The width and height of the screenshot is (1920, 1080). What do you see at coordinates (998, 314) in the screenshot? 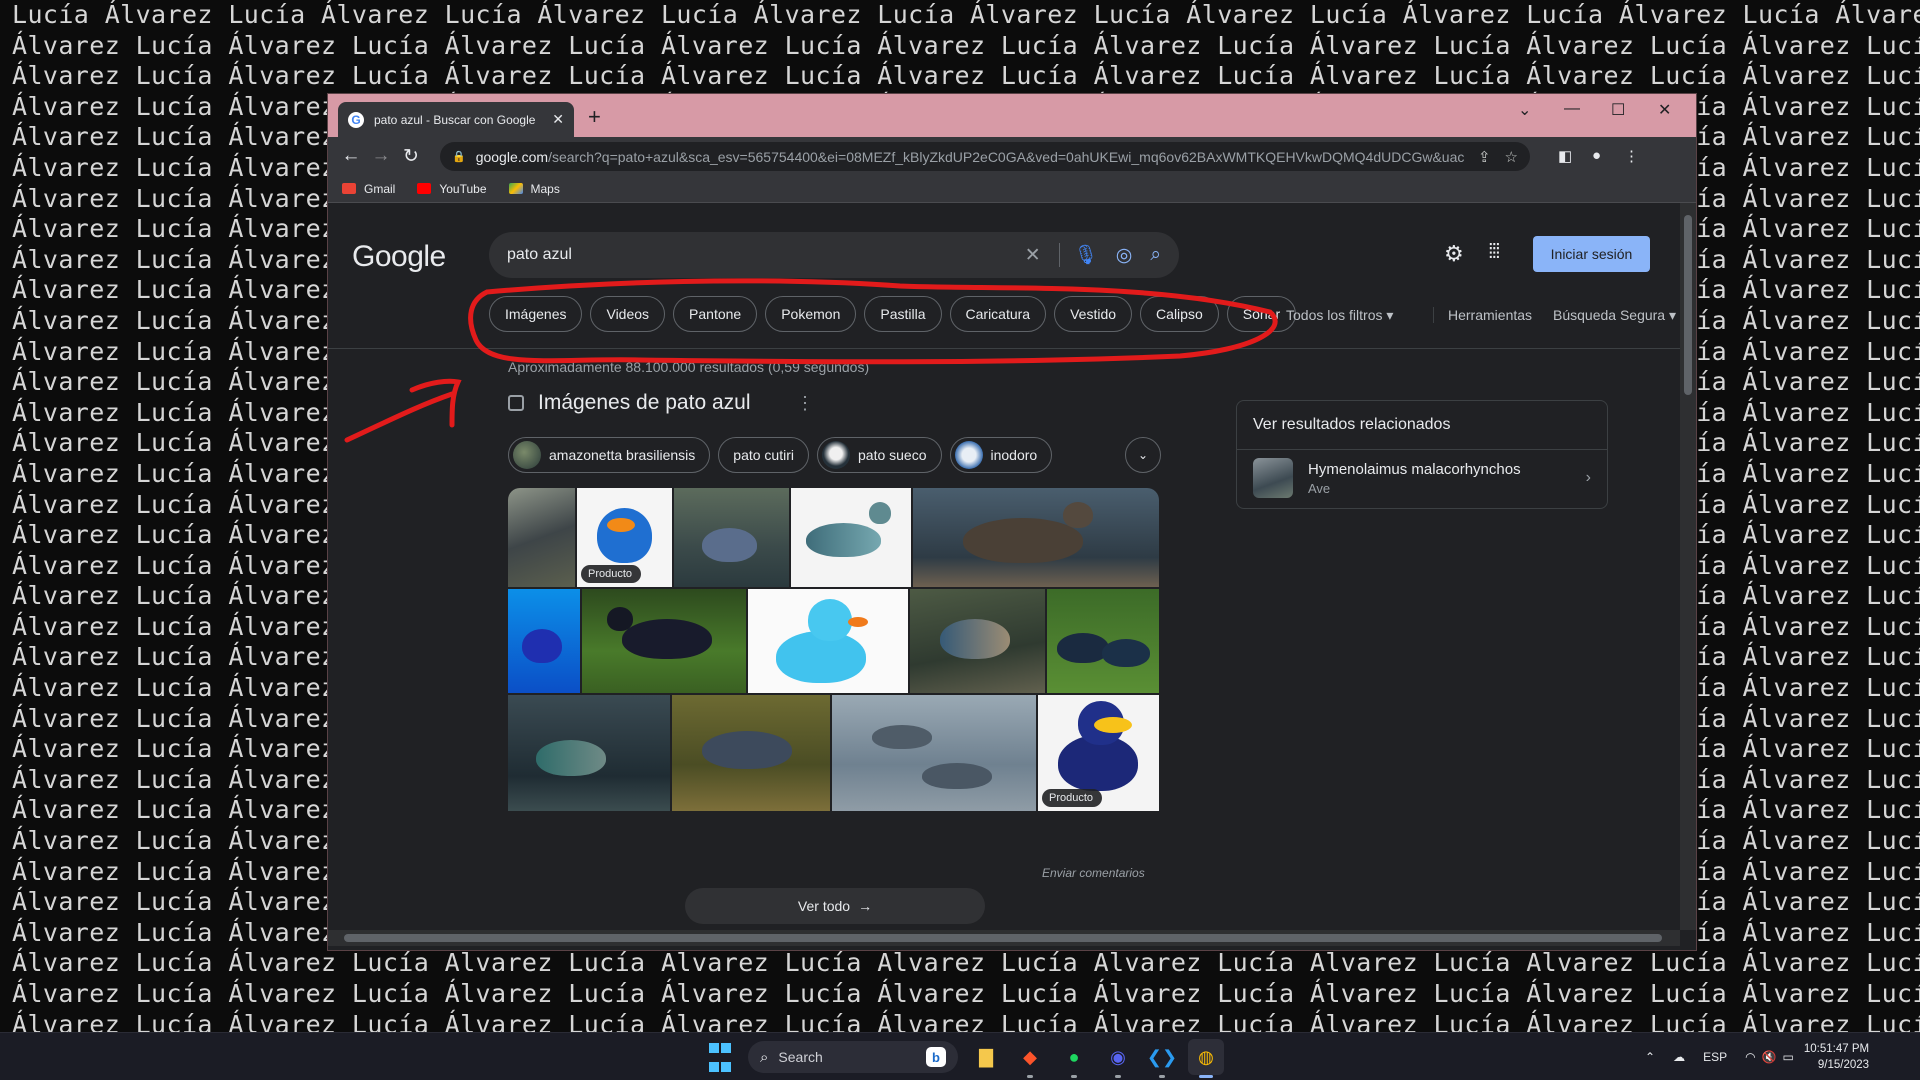
I see `chip-caricatura: Caricatura` at bounding box center [998, 314].